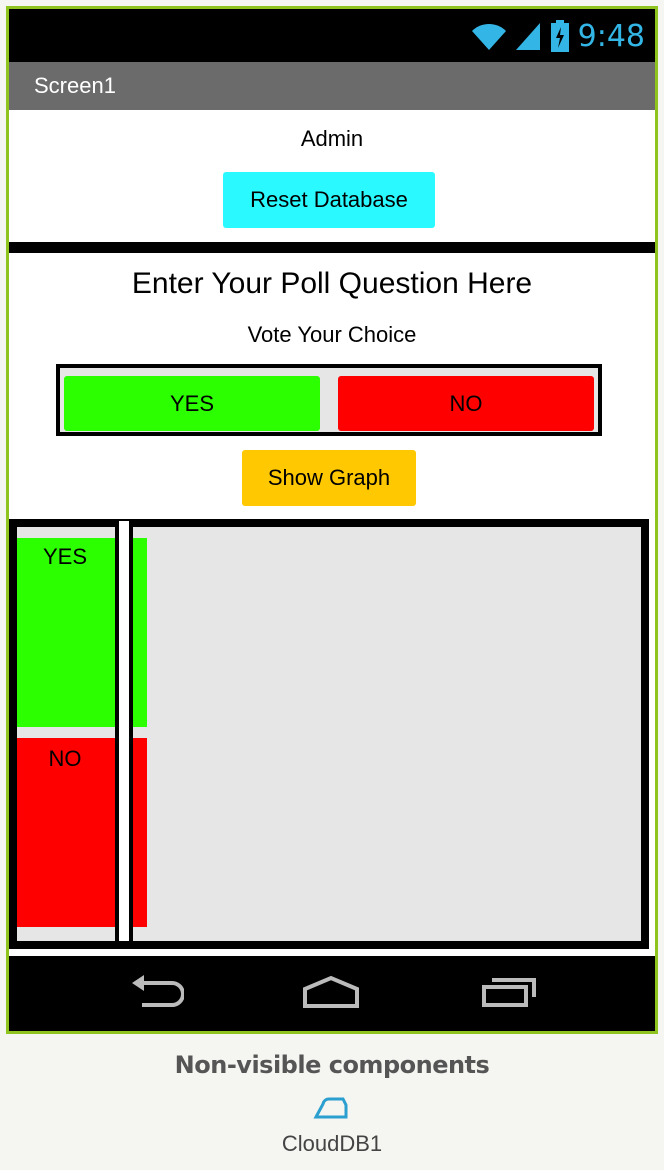 This screenshot has width=664, height=1170. What do you see at coordinates (466, 403) in the screenshot?
I see `no-button: NO` at bounding box center [466, 403].